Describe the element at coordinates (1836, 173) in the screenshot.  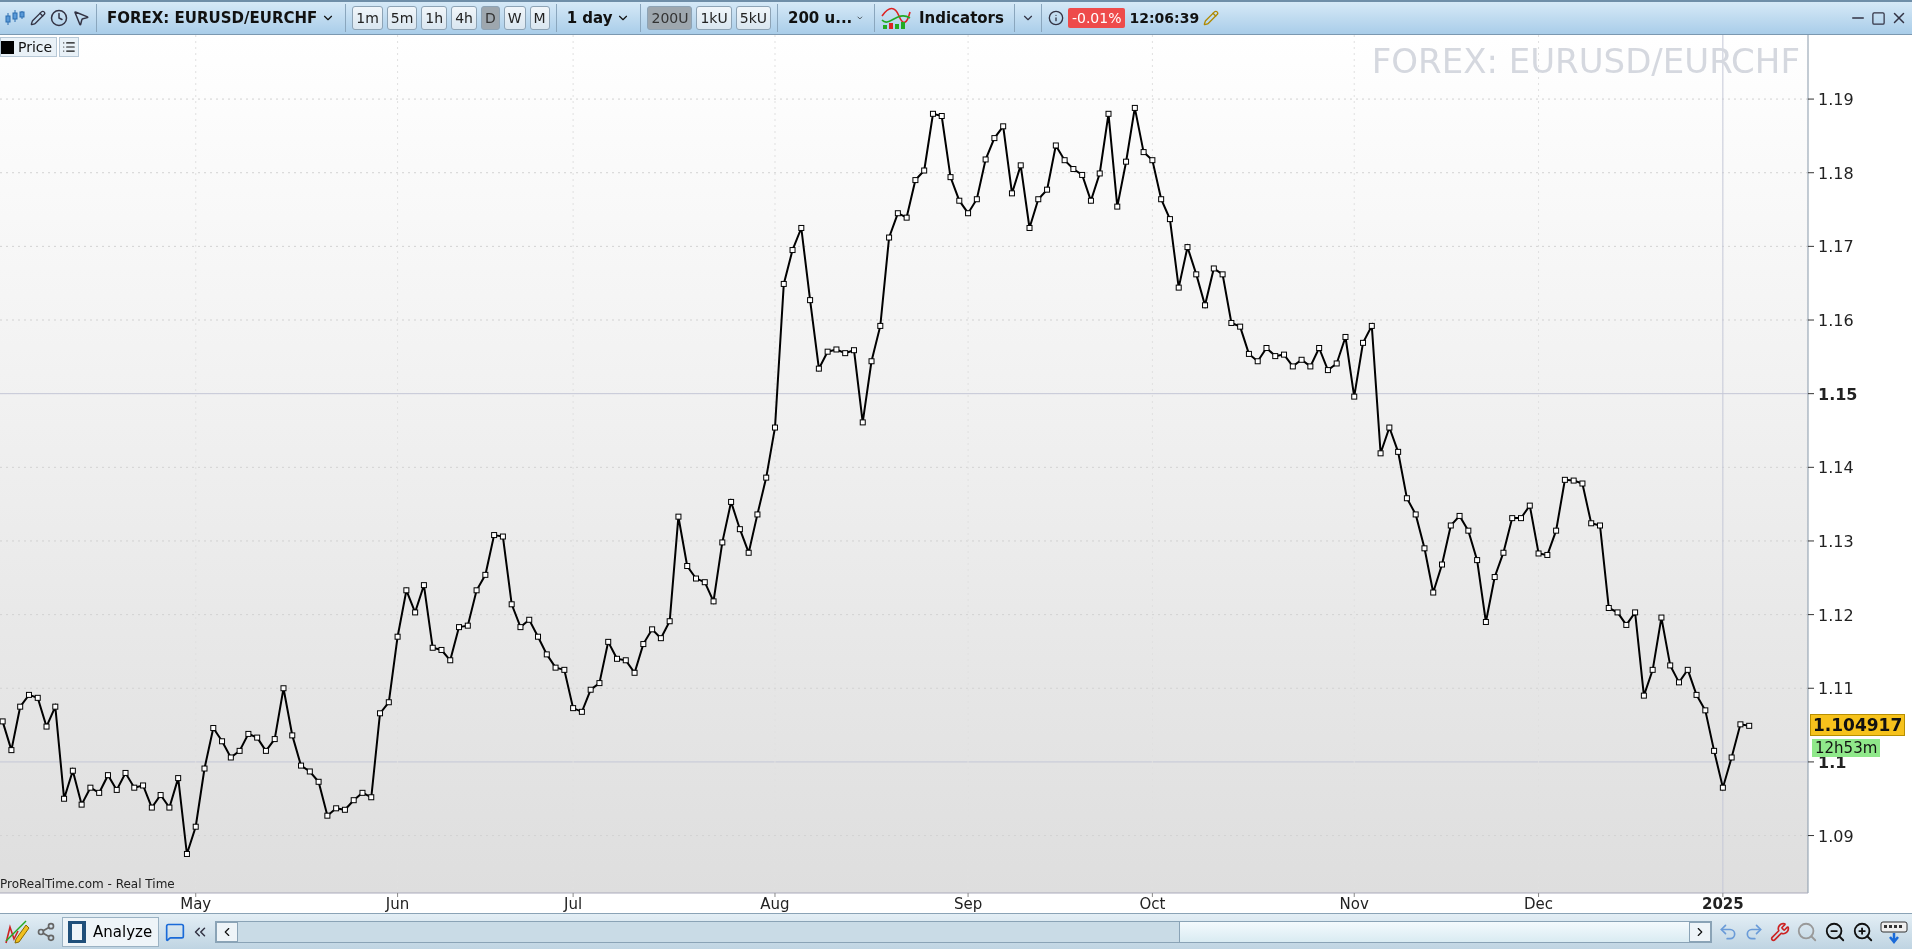
I see `axis-label: 1.18` at that location.